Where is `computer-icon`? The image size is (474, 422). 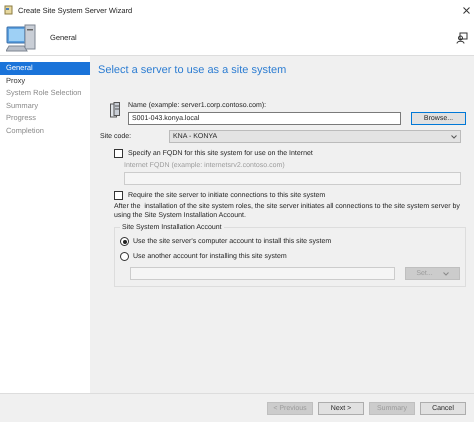
computer-icon is located at coordinates (21, 38).